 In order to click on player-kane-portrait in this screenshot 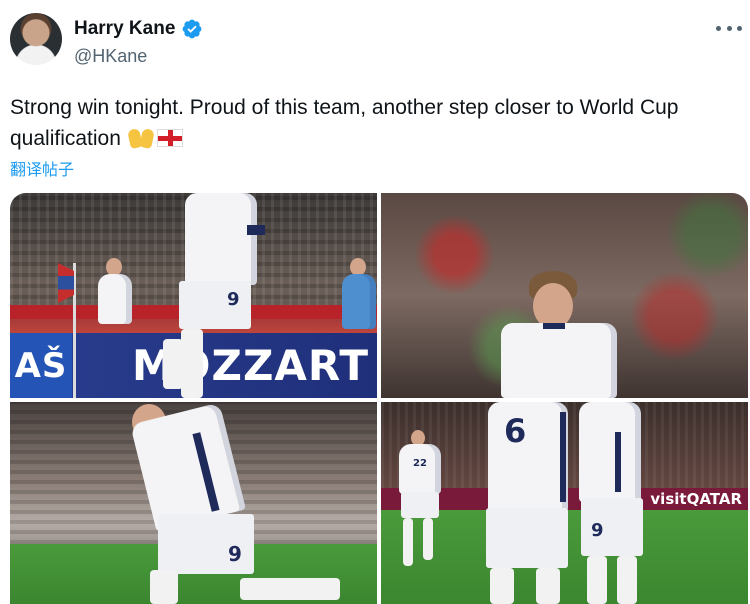, I will do `click(561, 334)`.